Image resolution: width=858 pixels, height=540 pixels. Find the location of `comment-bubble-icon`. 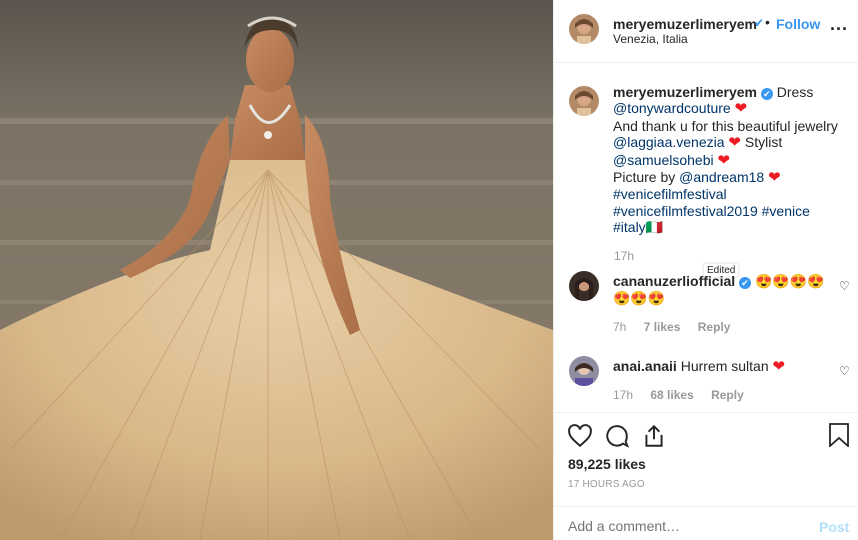

comment-bubble-icon is located at coordinates (618, 437).